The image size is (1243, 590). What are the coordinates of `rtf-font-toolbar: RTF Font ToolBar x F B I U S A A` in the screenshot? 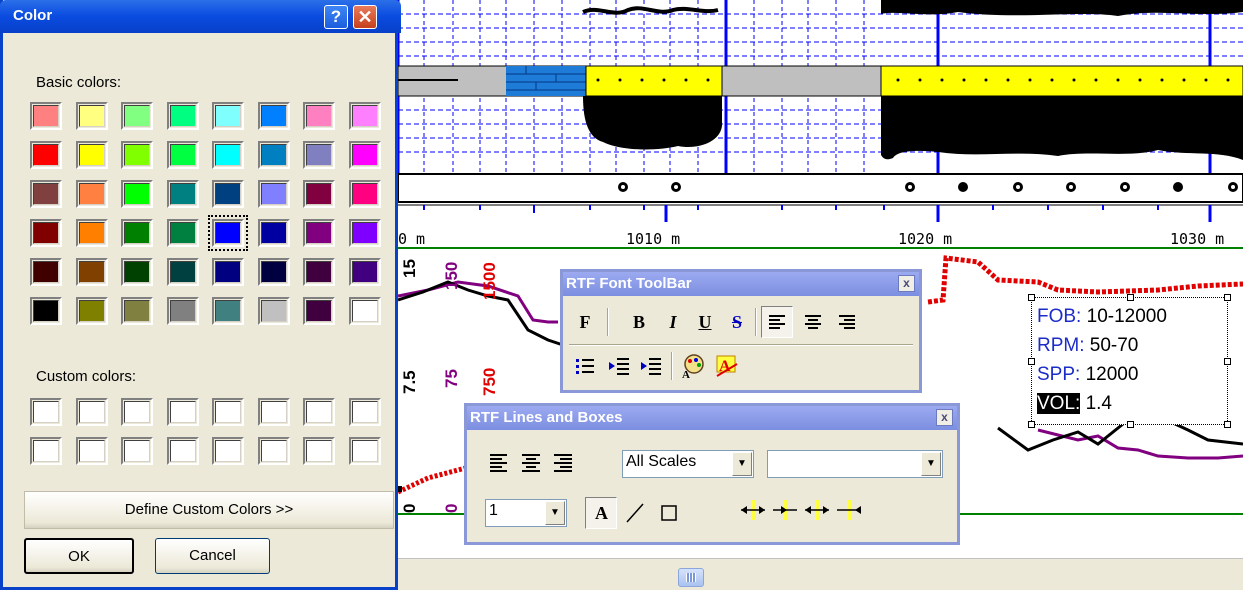 It's located at (741, 331).